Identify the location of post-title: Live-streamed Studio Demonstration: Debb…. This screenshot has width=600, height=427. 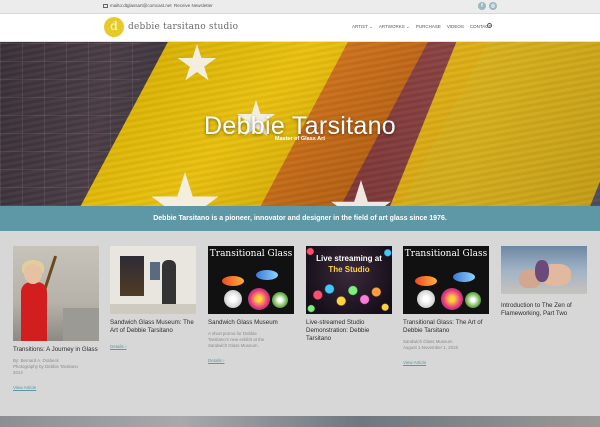
(349, 331).